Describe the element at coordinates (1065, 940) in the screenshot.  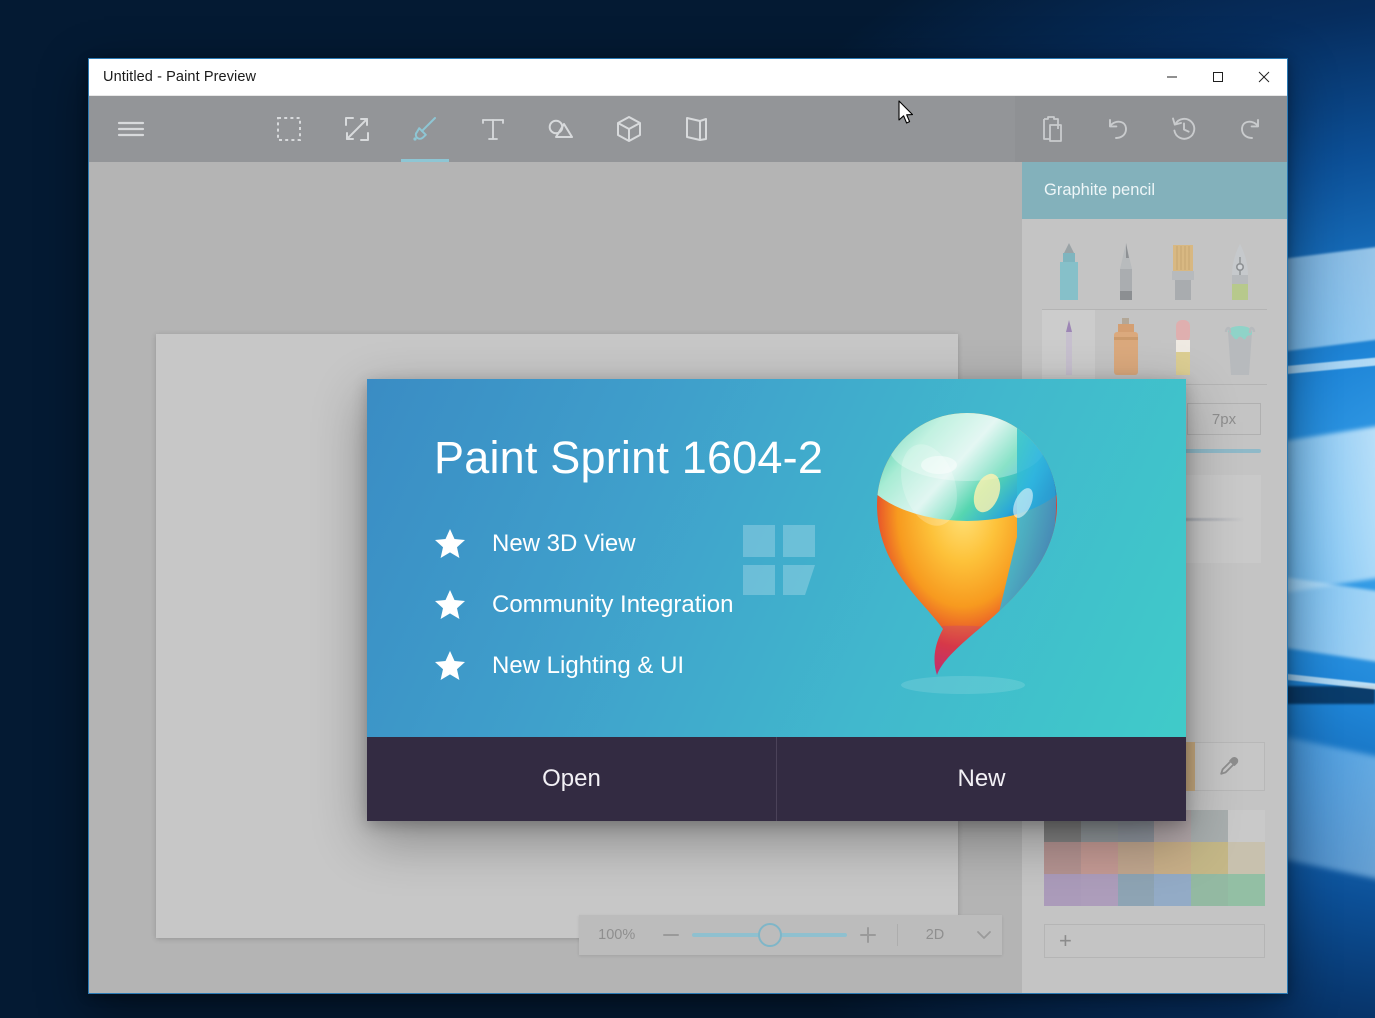
I see `add-color-label: +` at that location.